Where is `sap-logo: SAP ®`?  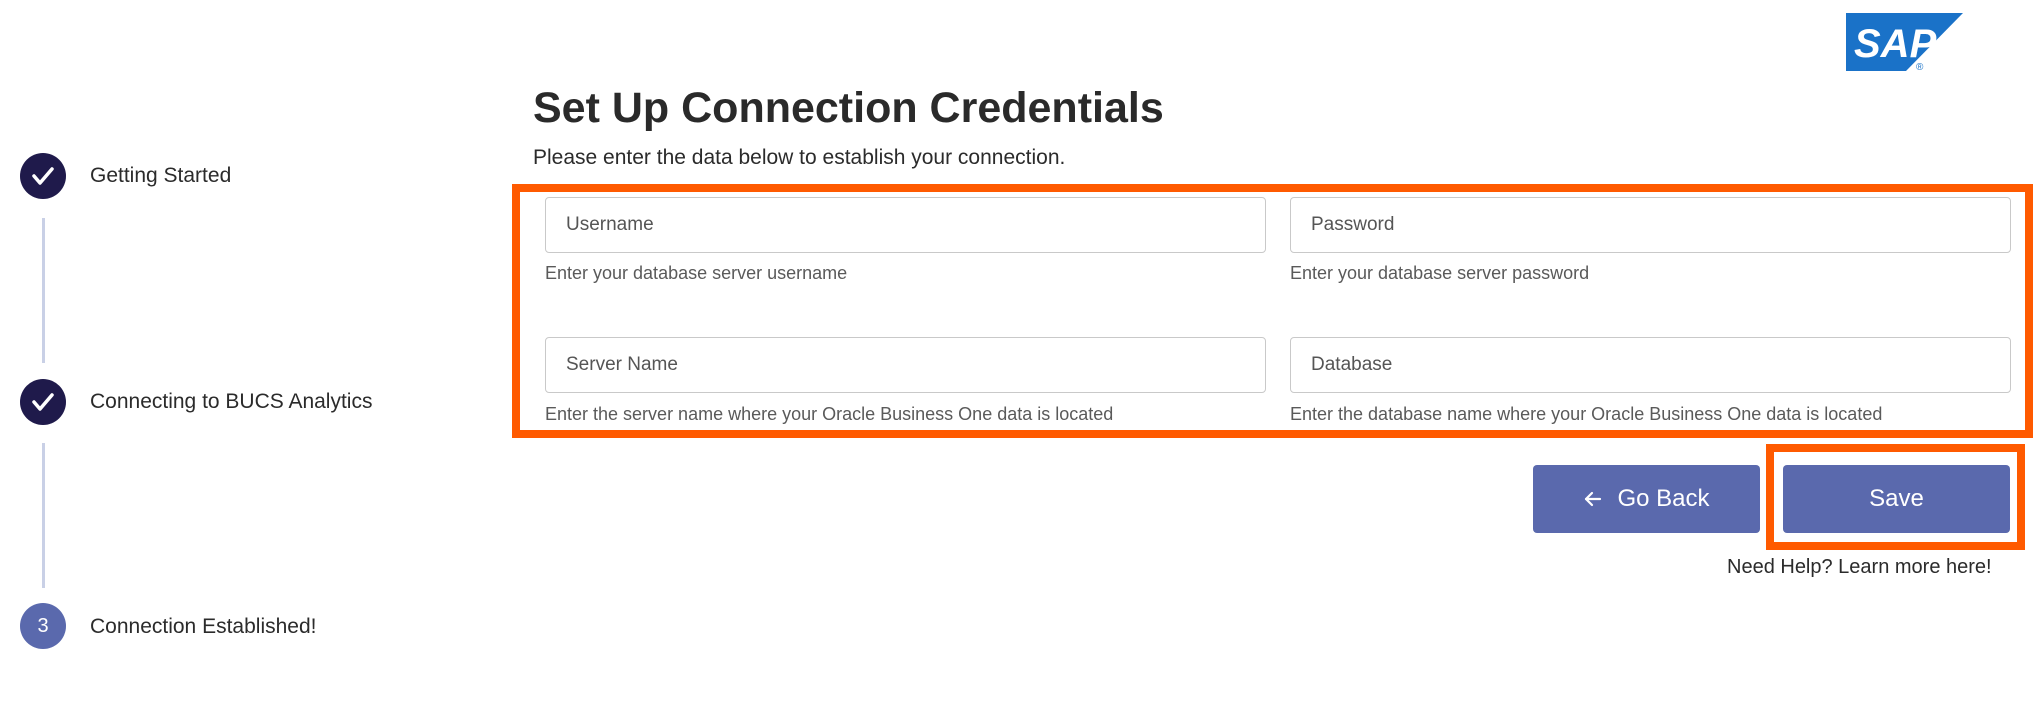
sap-logo: SAP ® is located at coordinates (1904, 43).